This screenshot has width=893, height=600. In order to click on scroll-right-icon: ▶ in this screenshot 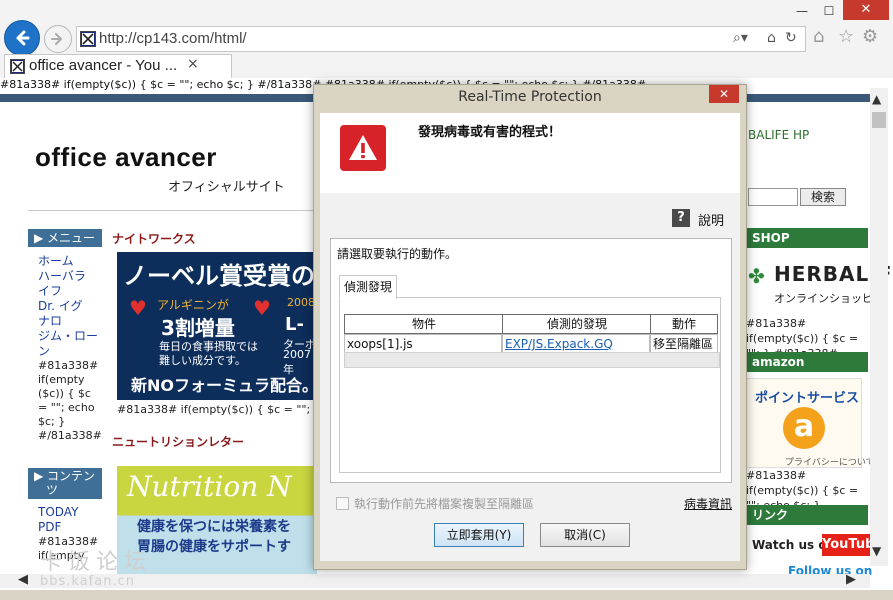, I will do `click(851, 579)`.